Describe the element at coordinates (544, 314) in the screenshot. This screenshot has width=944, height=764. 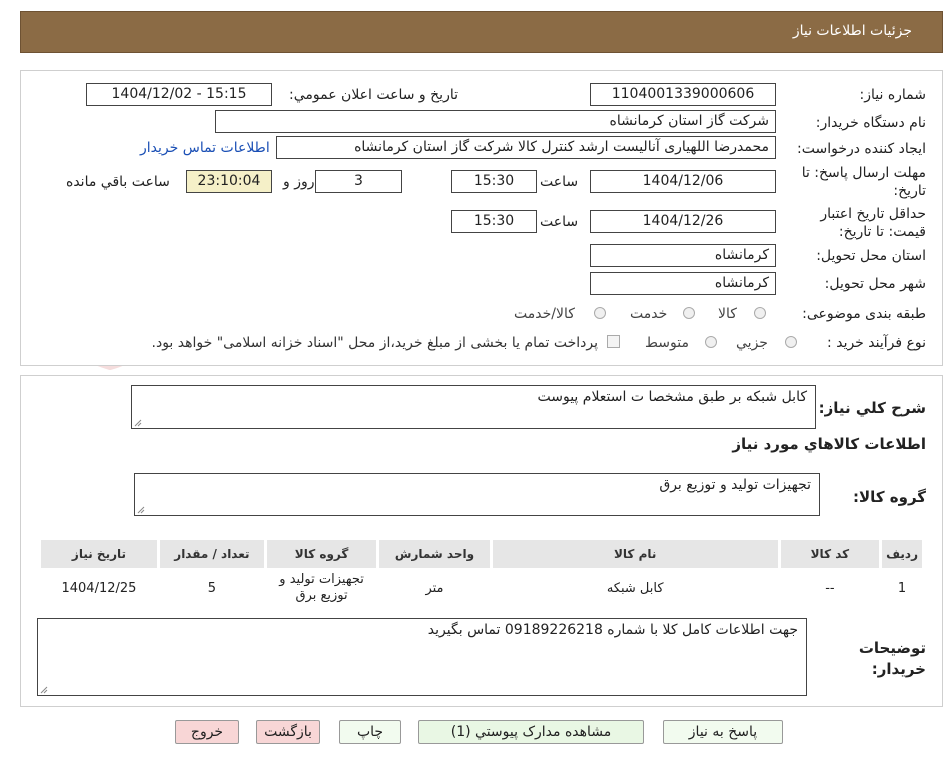
I see `category-option-goods-service: کالا/خدمت` at that location.